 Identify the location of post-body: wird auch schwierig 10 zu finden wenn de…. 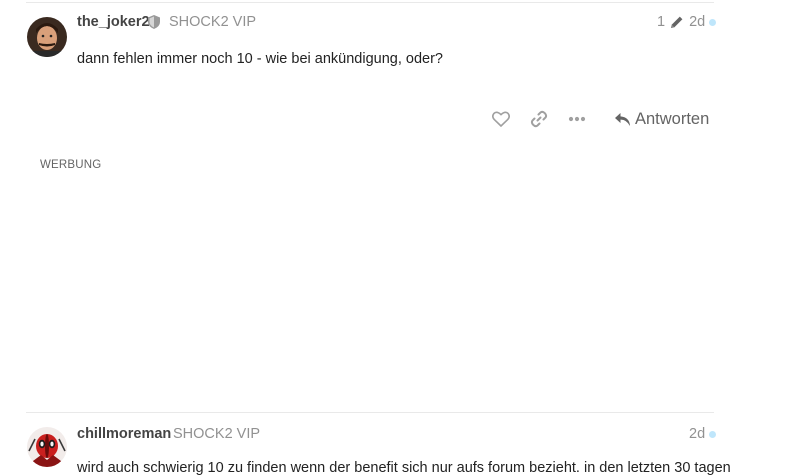
(404, 468).